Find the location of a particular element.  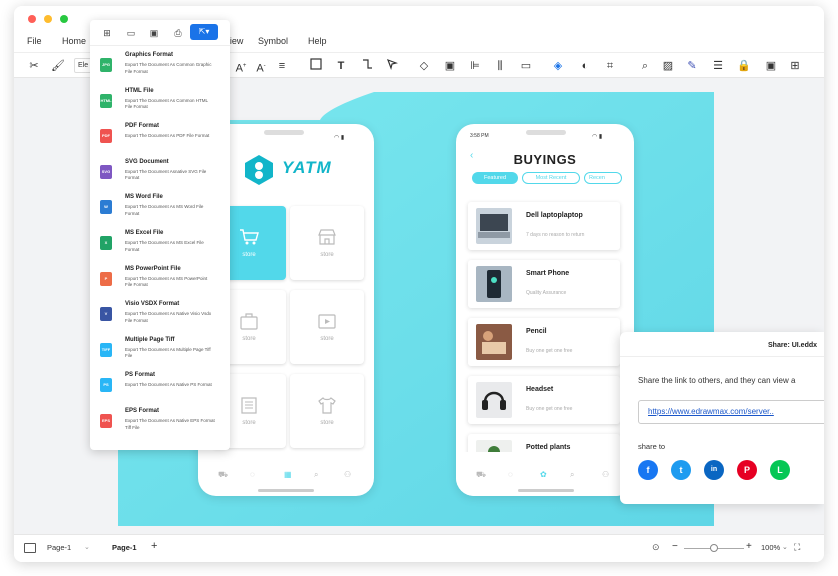

zoom-in-button: + is located at coordinates (749, 546).